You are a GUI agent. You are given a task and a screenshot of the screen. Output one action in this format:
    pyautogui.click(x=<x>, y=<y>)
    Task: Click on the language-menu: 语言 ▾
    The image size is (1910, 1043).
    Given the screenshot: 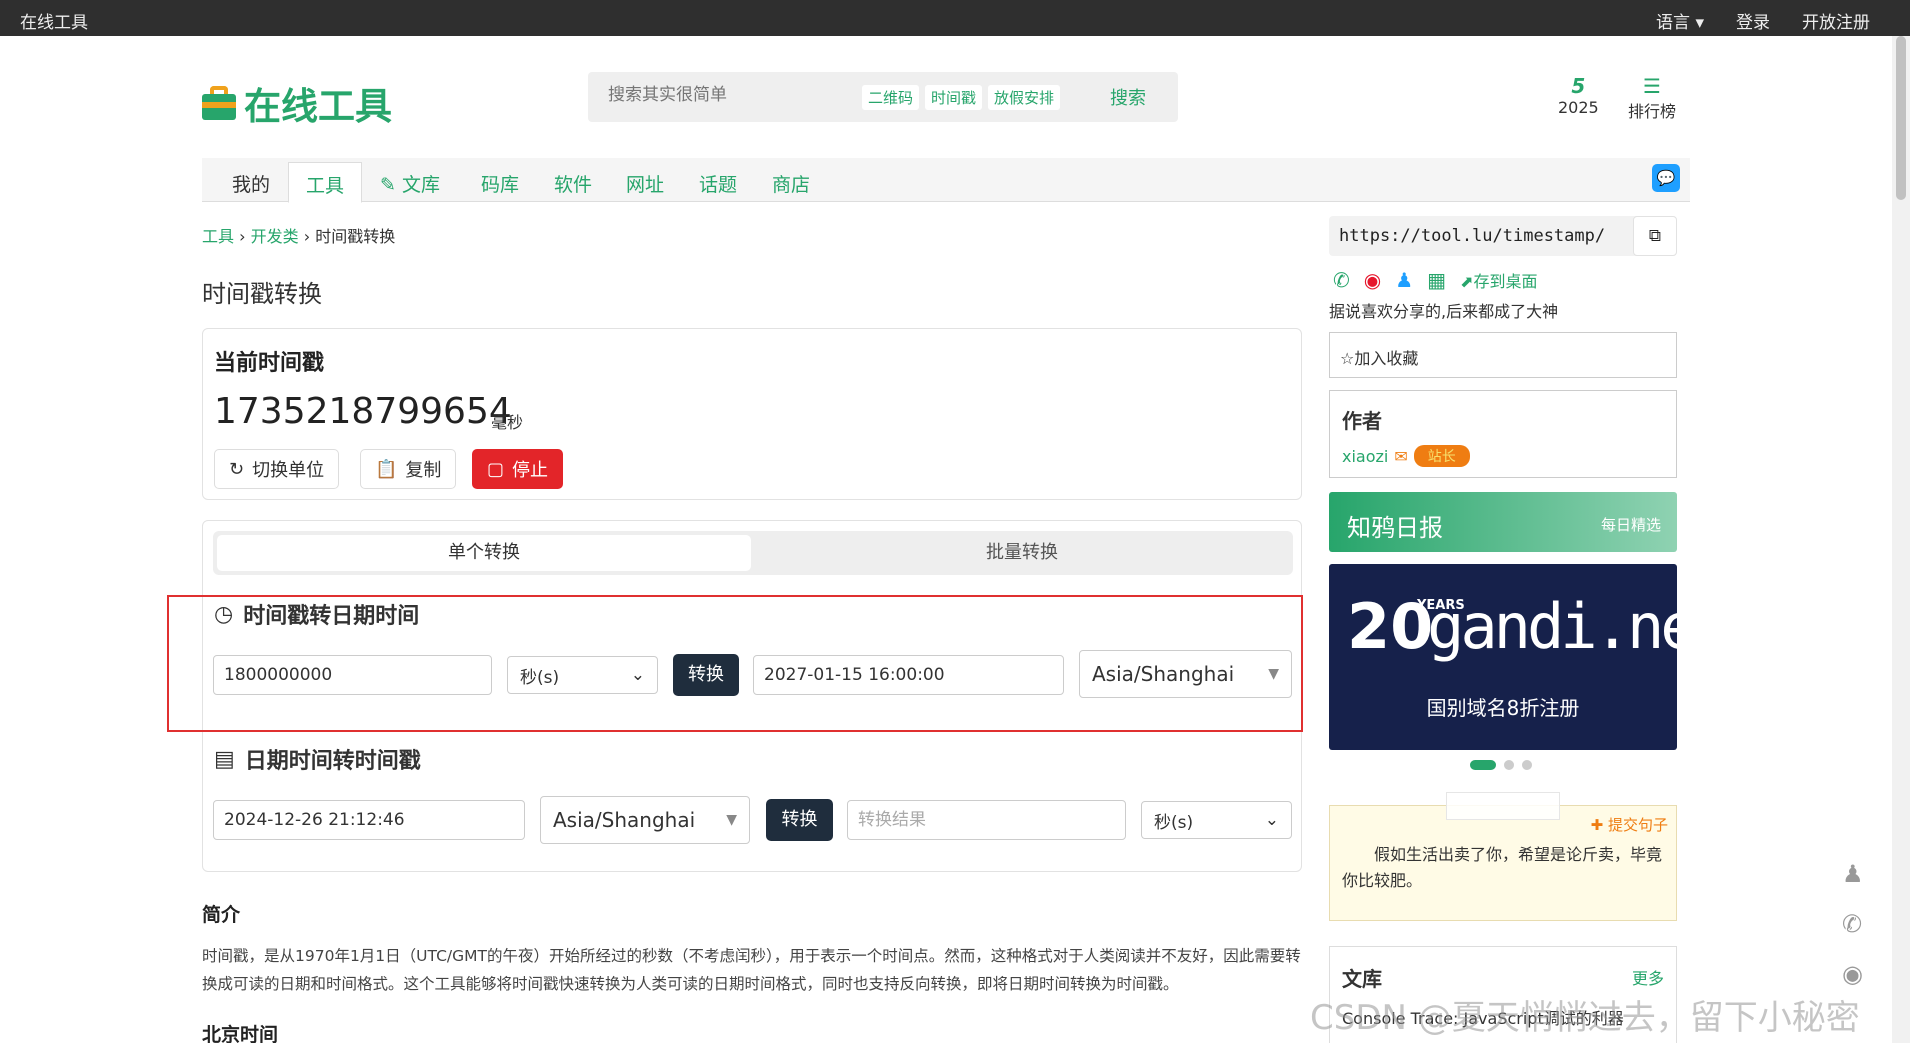 What is the action you would take?
    pyautogui.click(x=1680, y=20)
    